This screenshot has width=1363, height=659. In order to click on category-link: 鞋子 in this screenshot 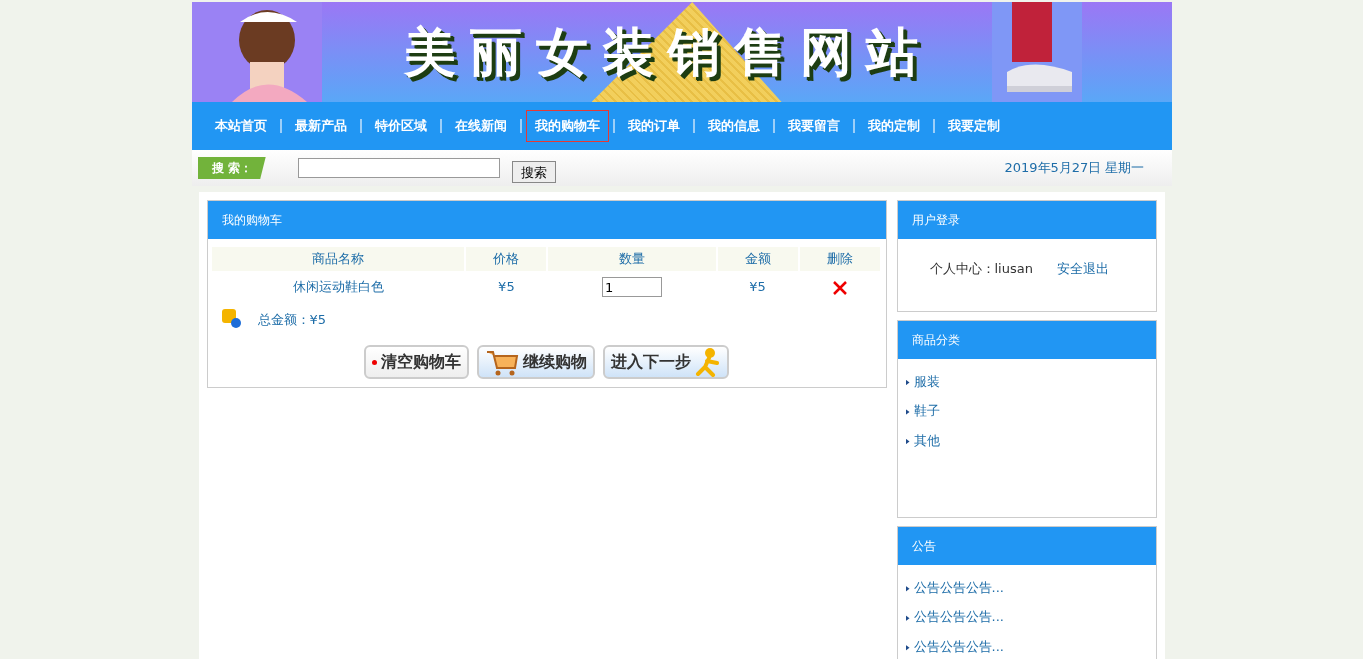, I will do `click(926, 410)`.